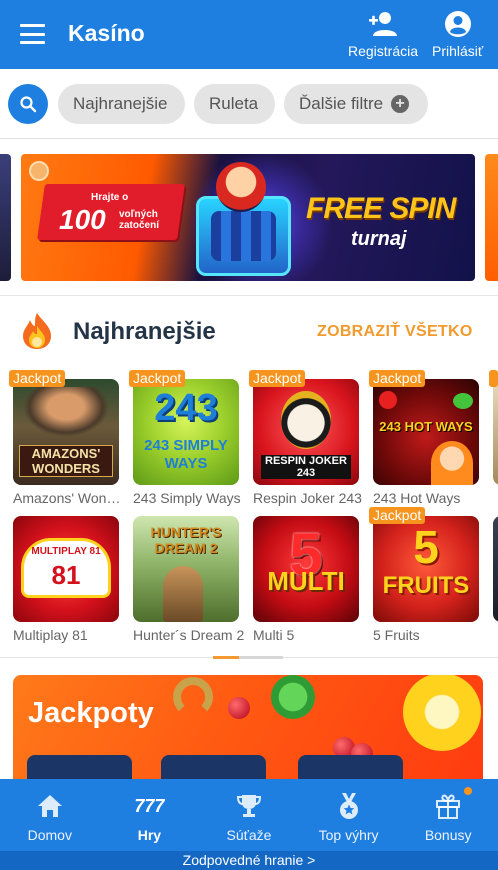 The height and width of the screenshot is (870, 498). What do you see at coordinates (395, 332) in the screenshot?
I see `see-all-link: ZOBRAZIŤ VŠETKO` at bounding box center [395, 332].